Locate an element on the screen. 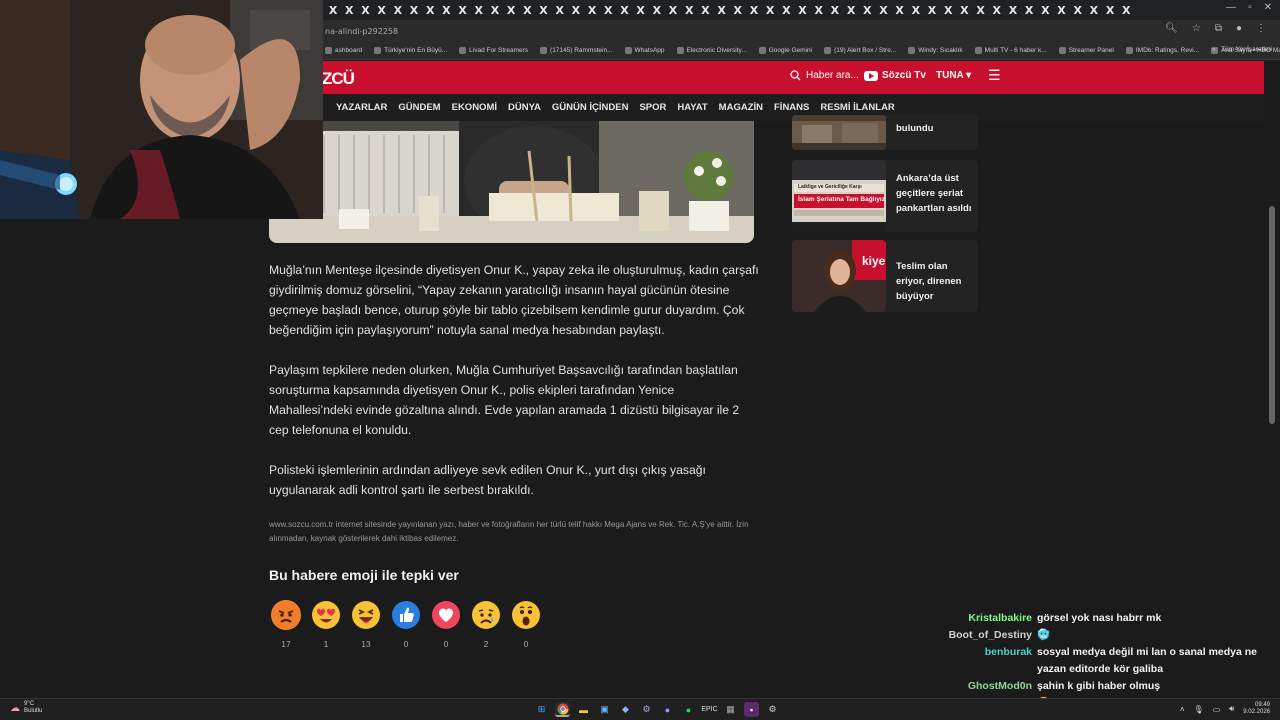  page-scrollbar is located at coordinates (1272, 379).